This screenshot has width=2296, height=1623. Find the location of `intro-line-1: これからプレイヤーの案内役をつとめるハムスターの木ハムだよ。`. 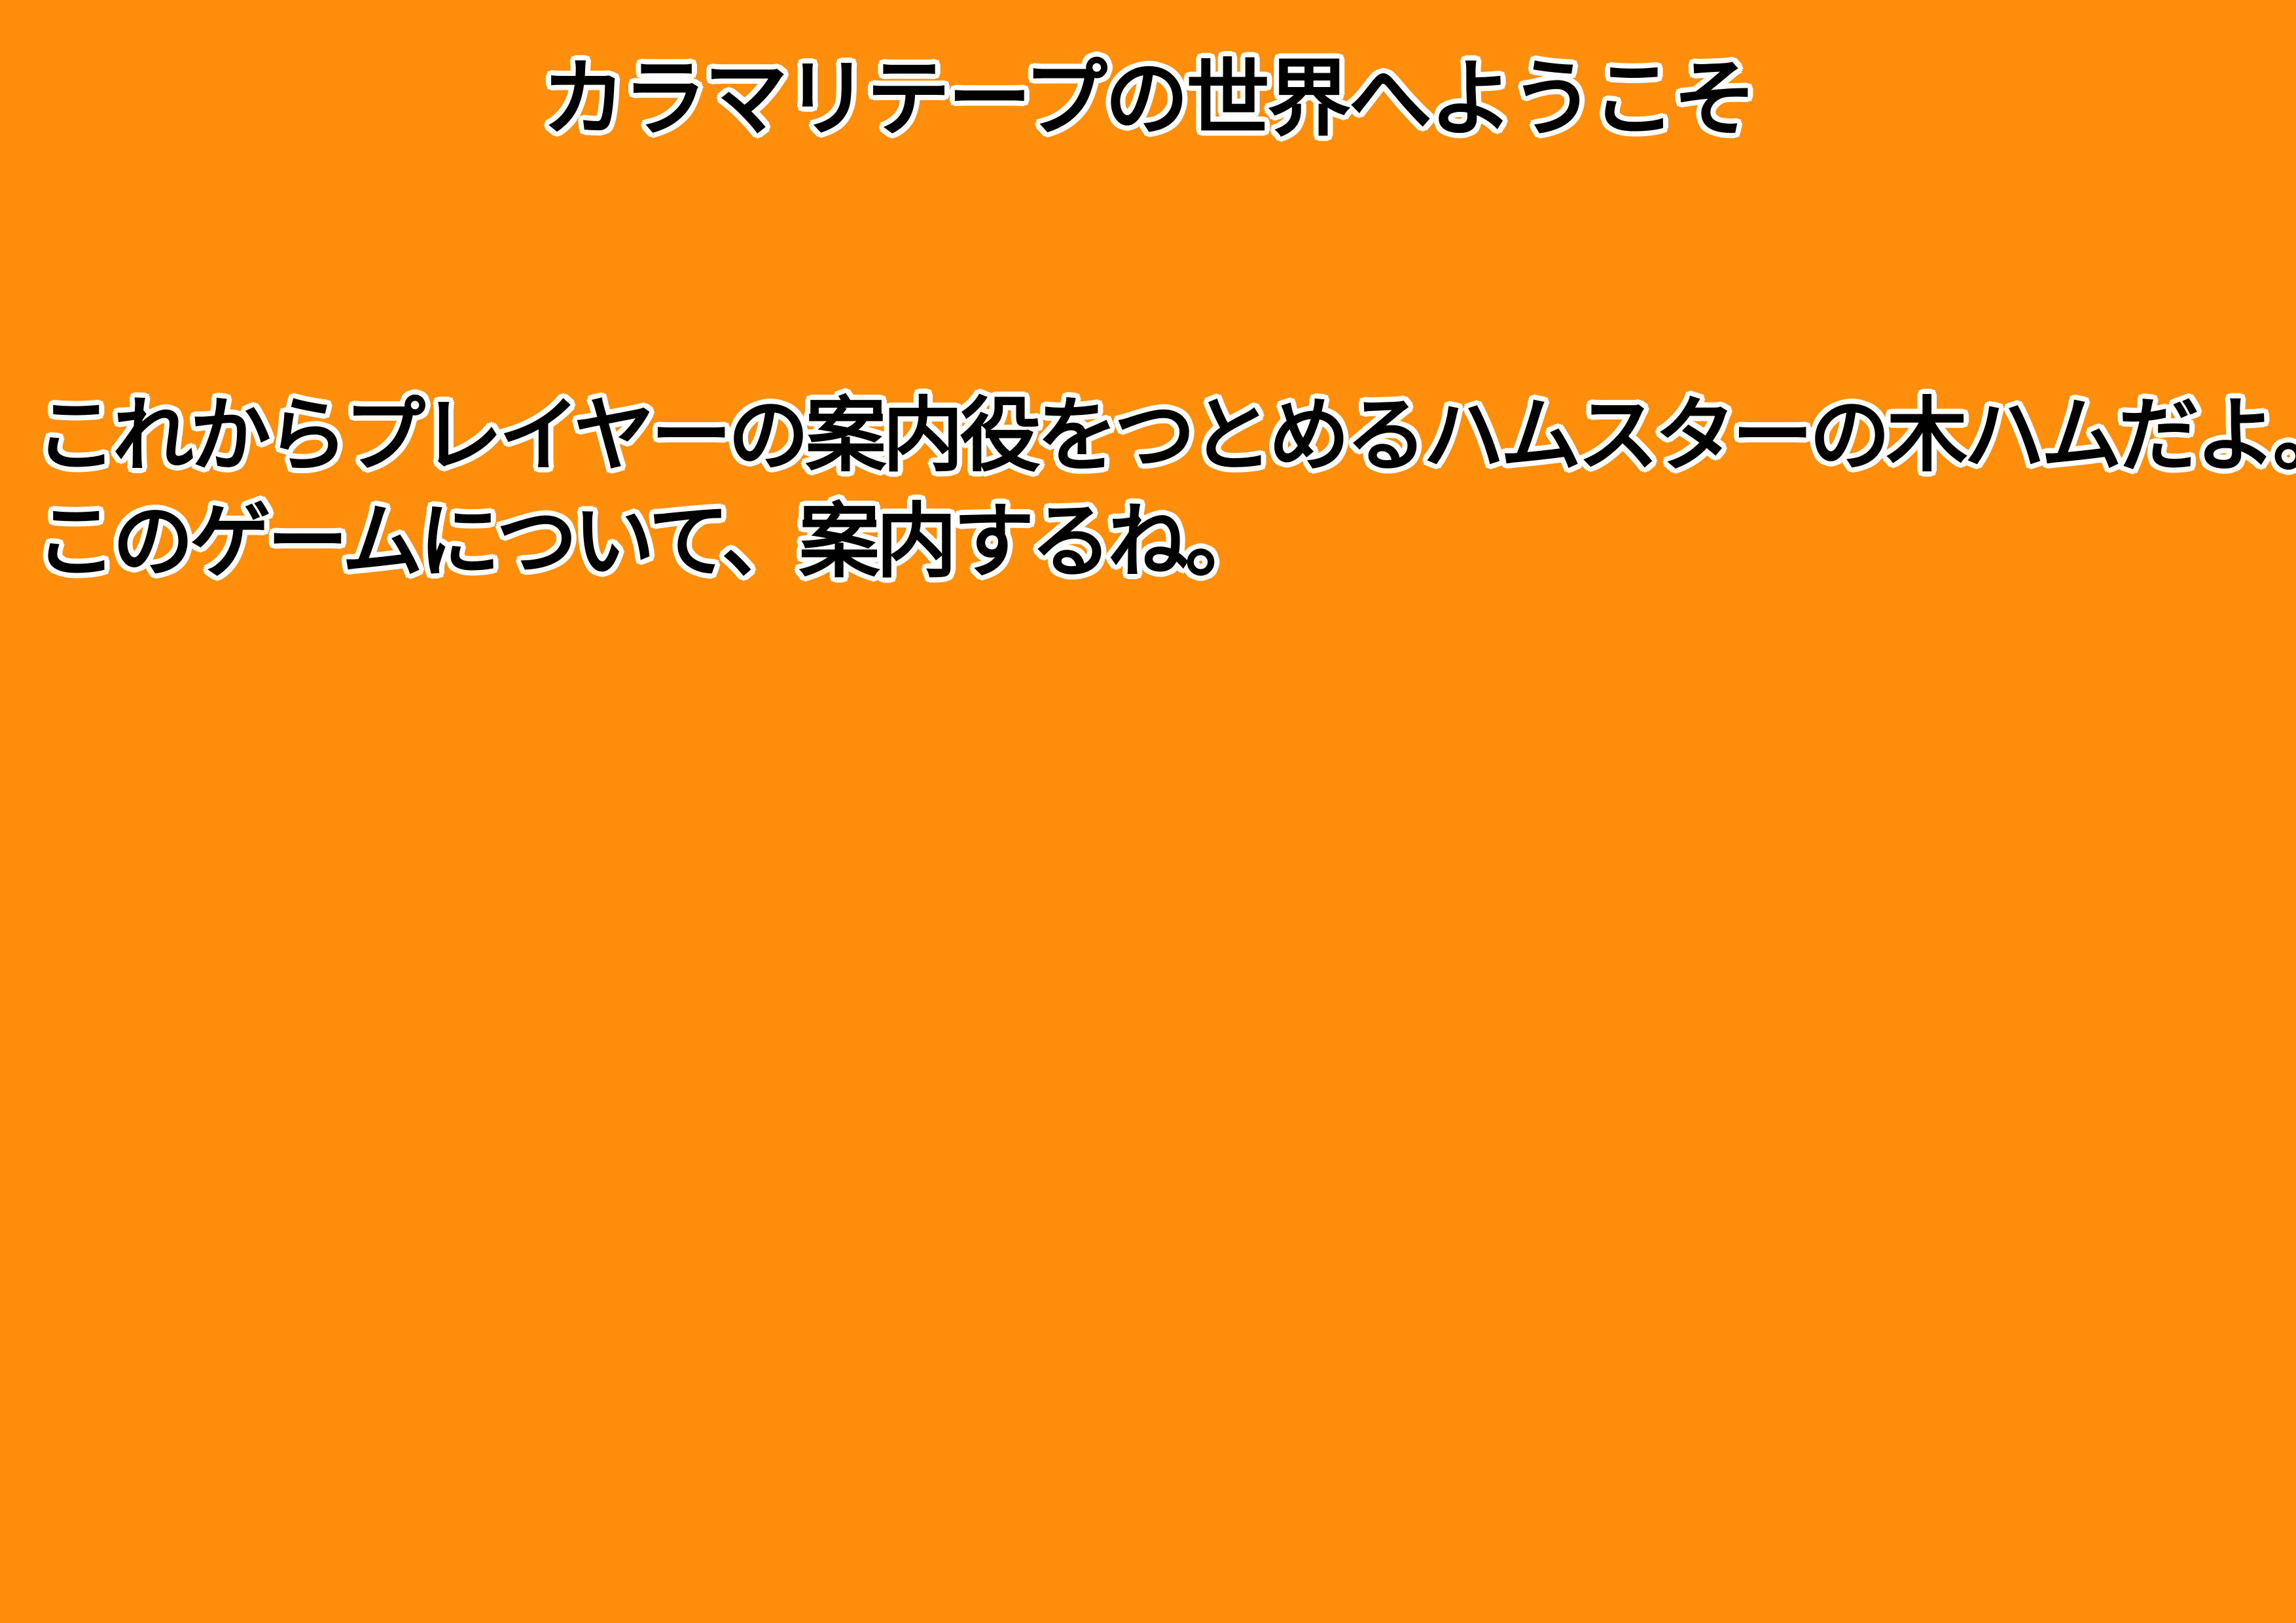

intro-line-1: これからプレイヤーの案内役をつとめるハムスターの木ハムだよ。 is located at coordinates (1165, 436).